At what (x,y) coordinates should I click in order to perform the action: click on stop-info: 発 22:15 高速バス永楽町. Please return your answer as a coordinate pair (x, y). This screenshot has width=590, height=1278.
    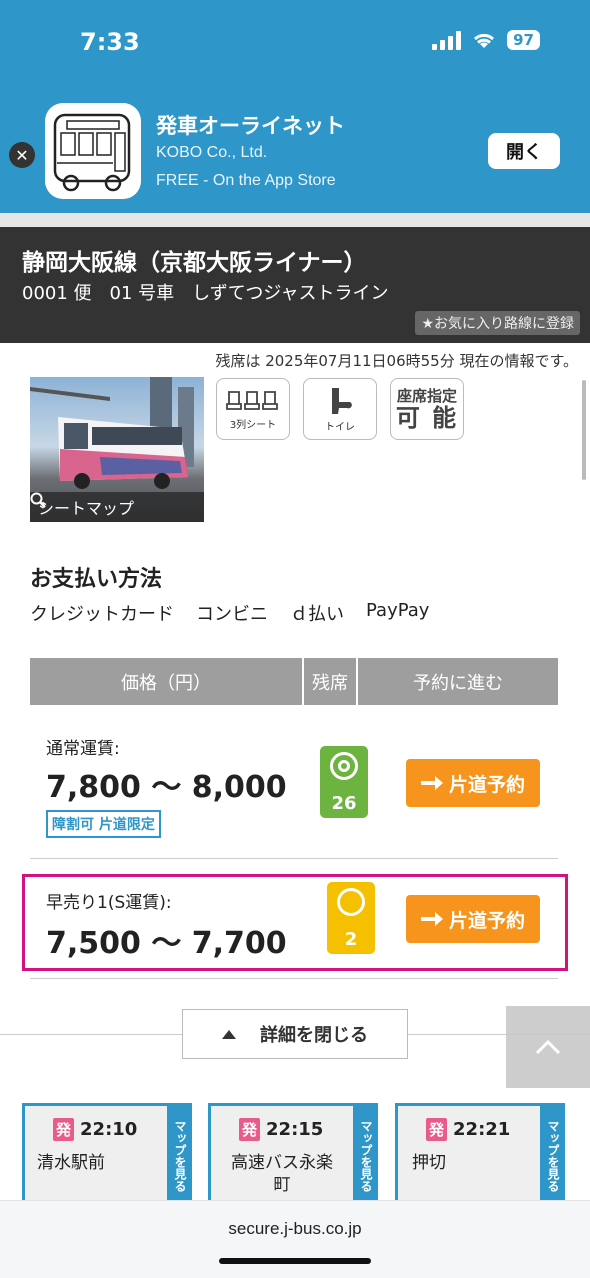
    Looking at the image, I should click on (282, 1153).